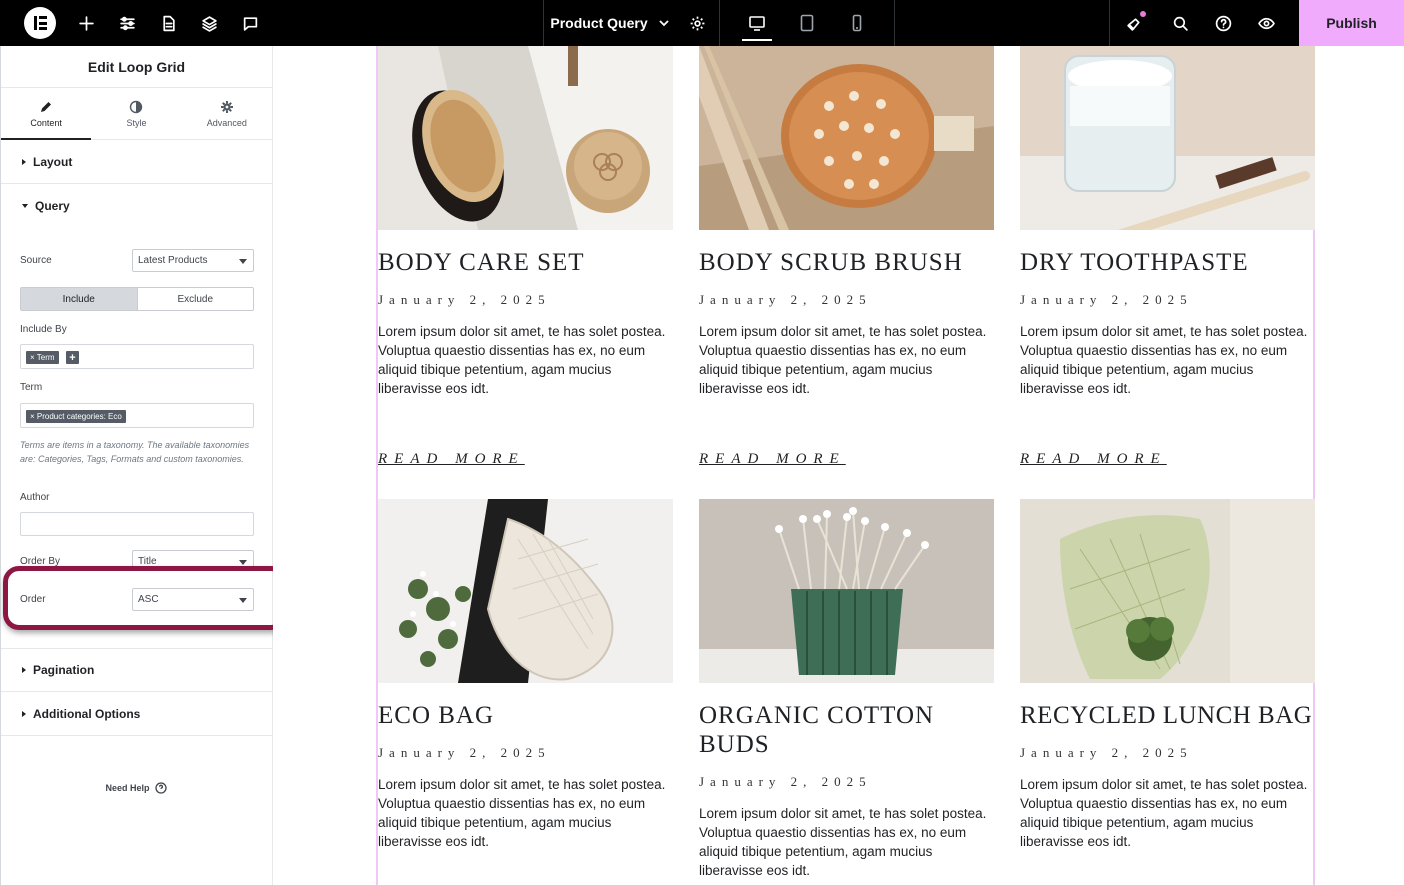 The height and width of the screenshot is (885, 1404). Describe the element at coordinates (250, 23) in the screenshot. I see `comments-icon` at that location.